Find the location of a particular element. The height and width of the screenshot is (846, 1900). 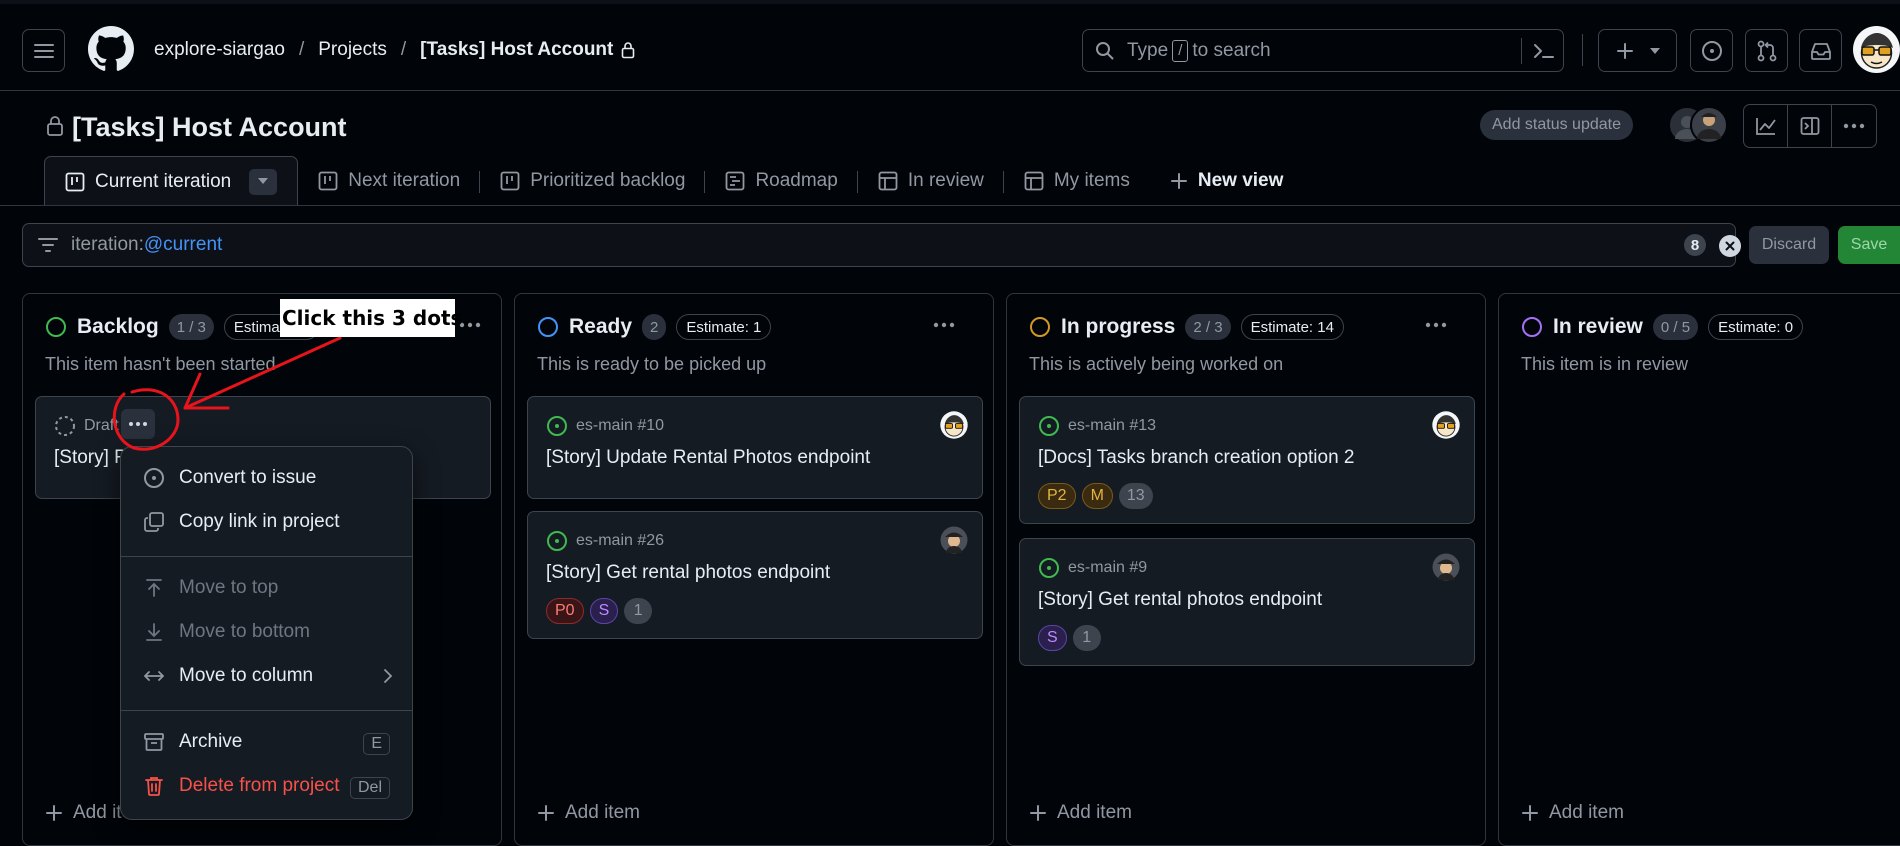

search-shortcut-key: / is located at coordinates (1180, 50).